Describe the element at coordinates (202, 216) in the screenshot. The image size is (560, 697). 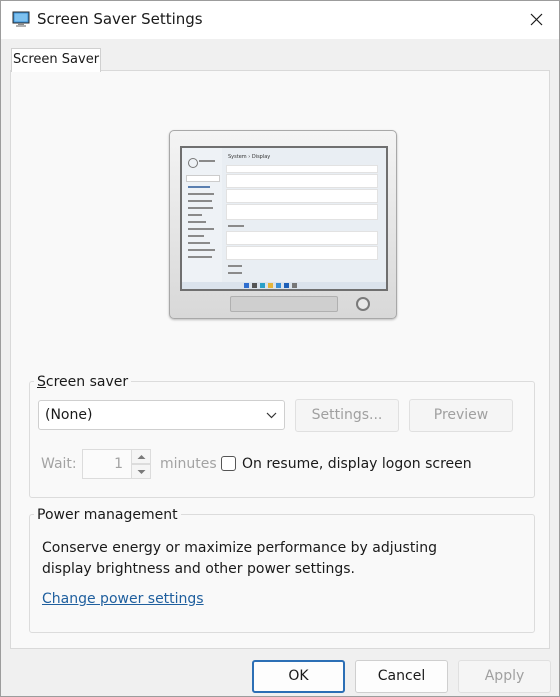
I see `preview-sidebar` at that location.